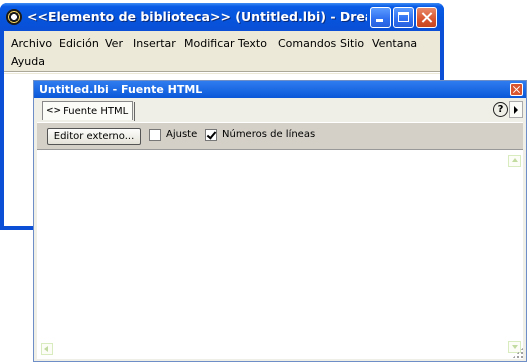  What do you see at coordinates (280, 110) in the screenshot?
I see `panel-tab-bar: <> Fuente HTML ?` at bounding box center [280, 110].